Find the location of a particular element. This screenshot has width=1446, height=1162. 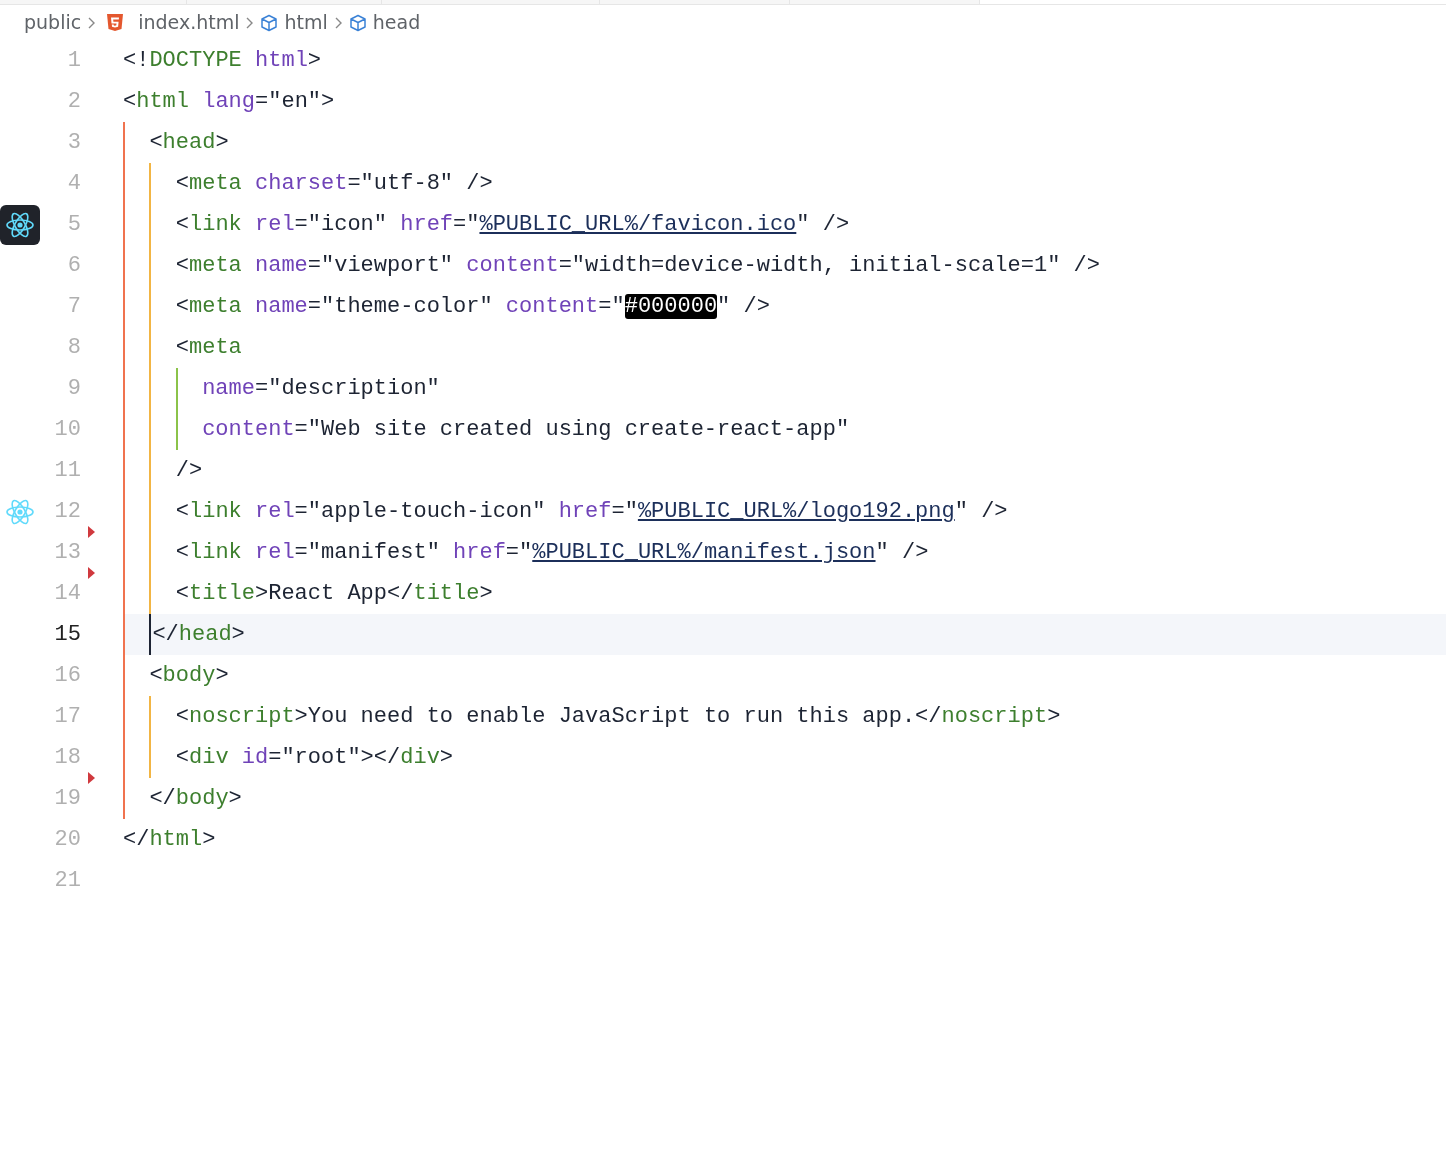

line-number: 1 is located at coordinates (73, 61).